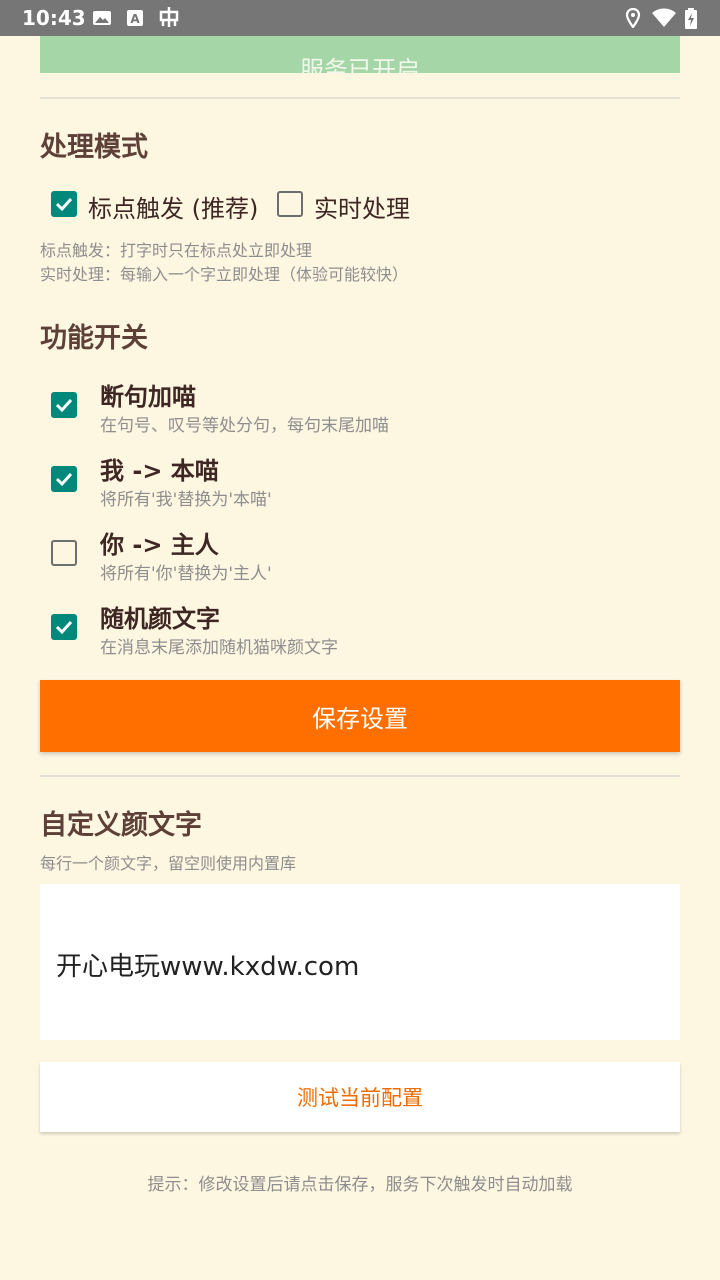  I want to click on text-a-icon: A, so click(135, 20).